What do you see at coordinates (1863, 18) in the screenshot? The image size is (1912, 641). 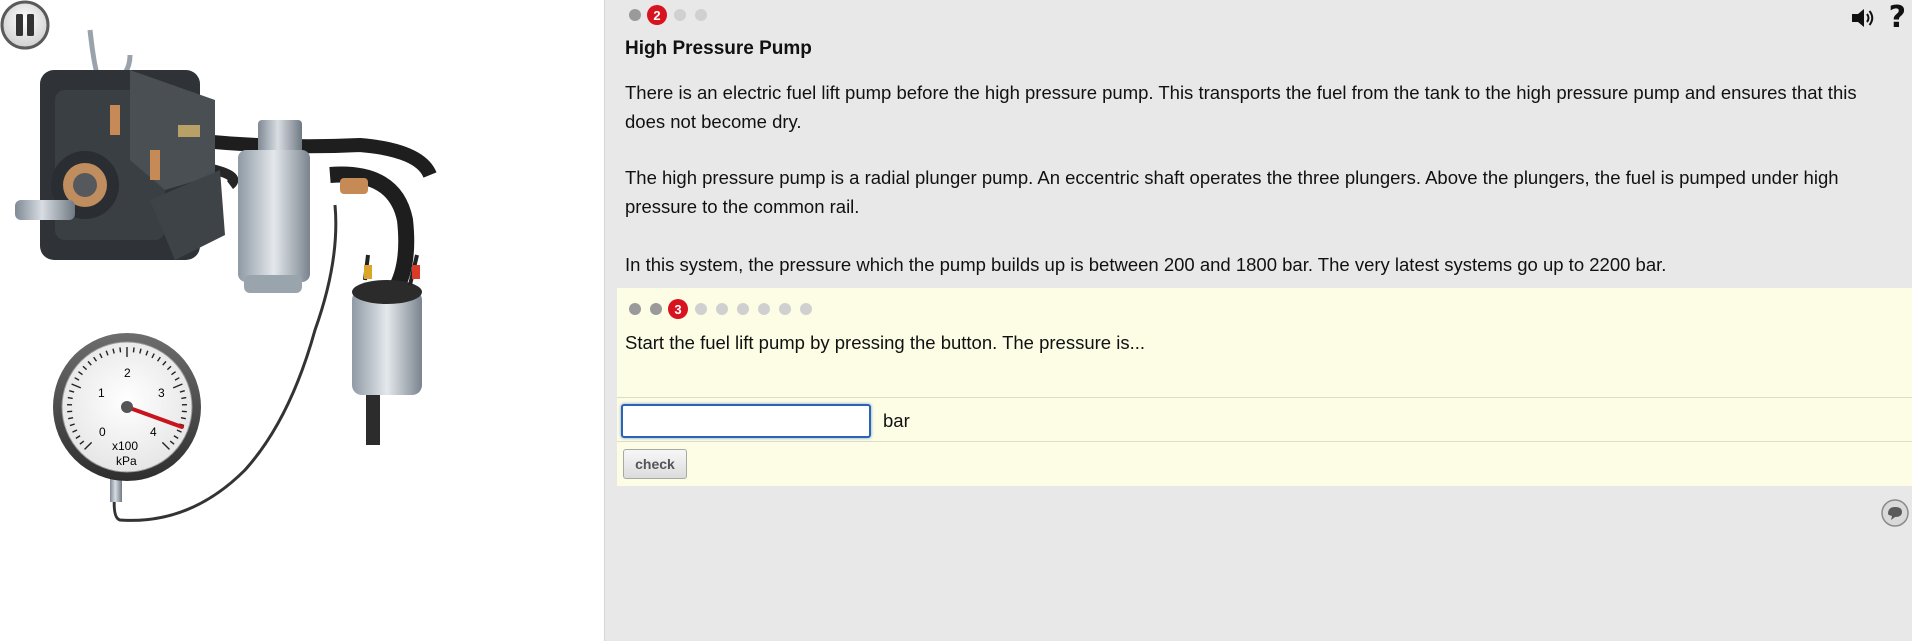 I see `speaker-icon` at bounding box center [1863, 18].